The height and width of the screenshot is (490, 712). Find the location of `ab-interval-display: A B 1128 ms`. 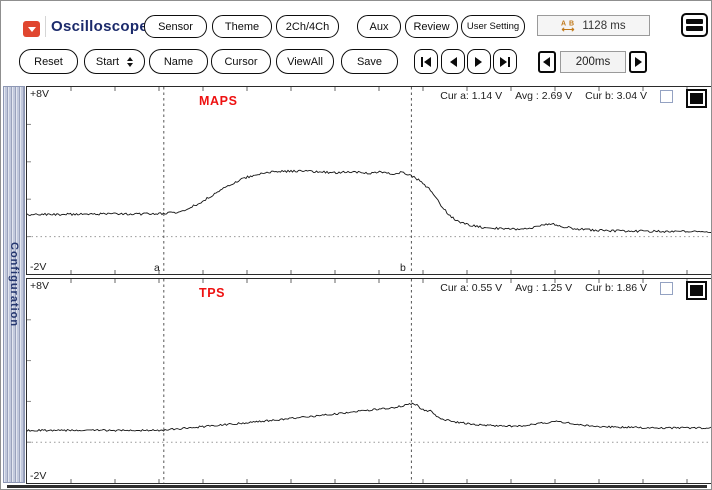

ab-interval-display: A B 1128 ms is located at coordinates (593, 25).